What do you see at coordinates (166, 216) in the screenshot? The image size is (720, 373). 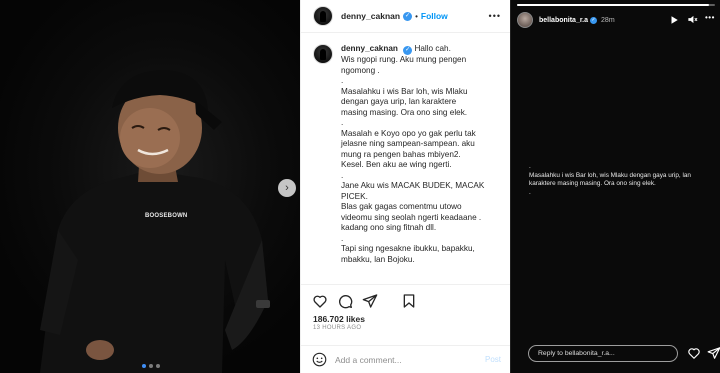 I see `shirt-logo-text: BOOSEBOWN` at bounding box center [166, 216].